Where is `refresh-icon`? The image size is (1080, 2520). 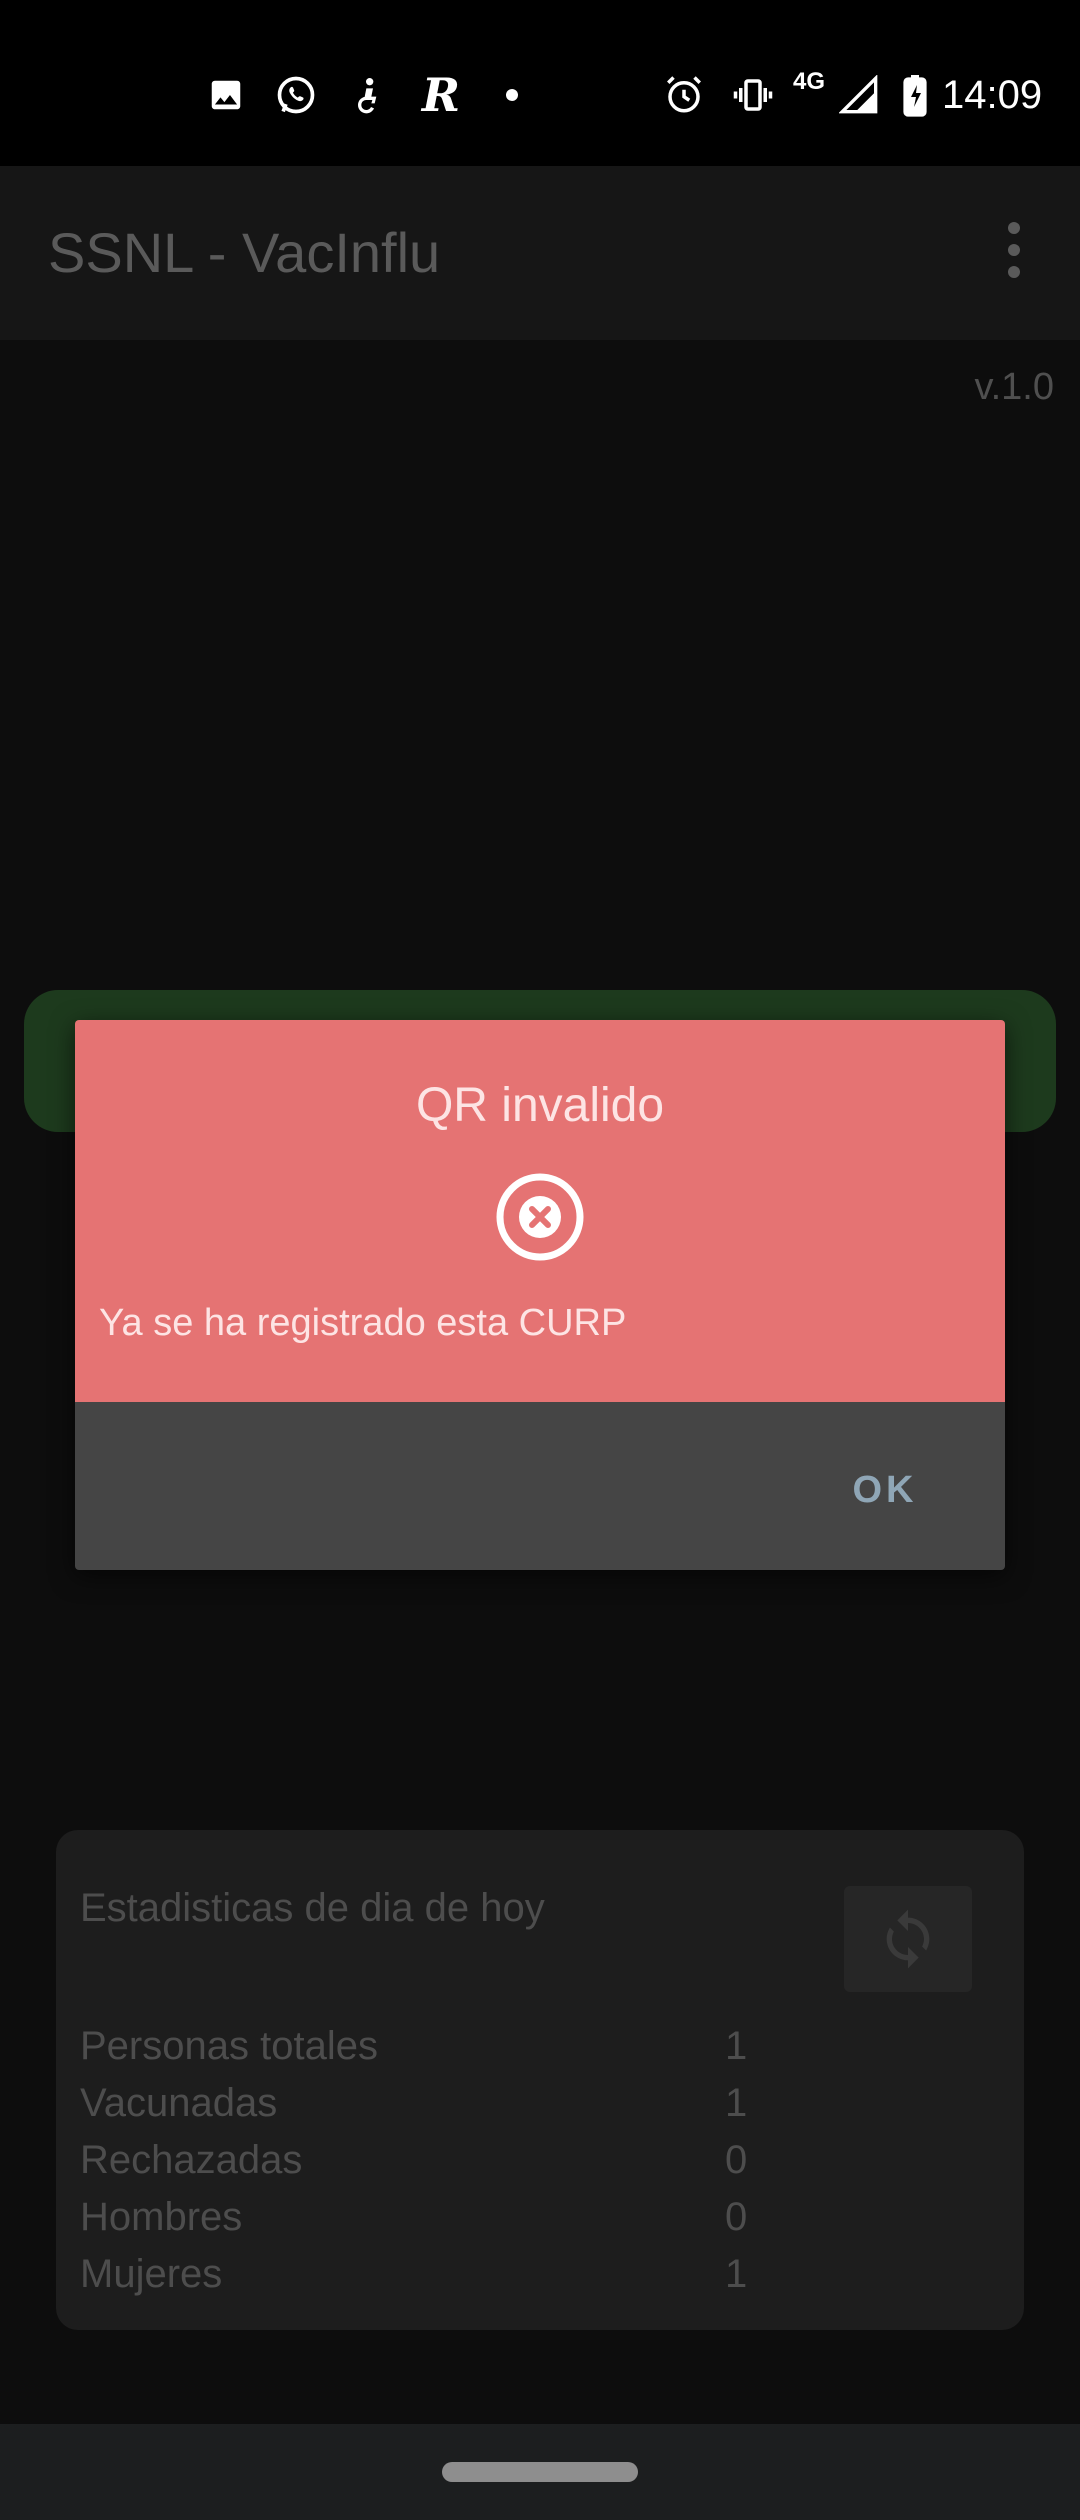
refresh-icon is located at coordinates (908, 1939).